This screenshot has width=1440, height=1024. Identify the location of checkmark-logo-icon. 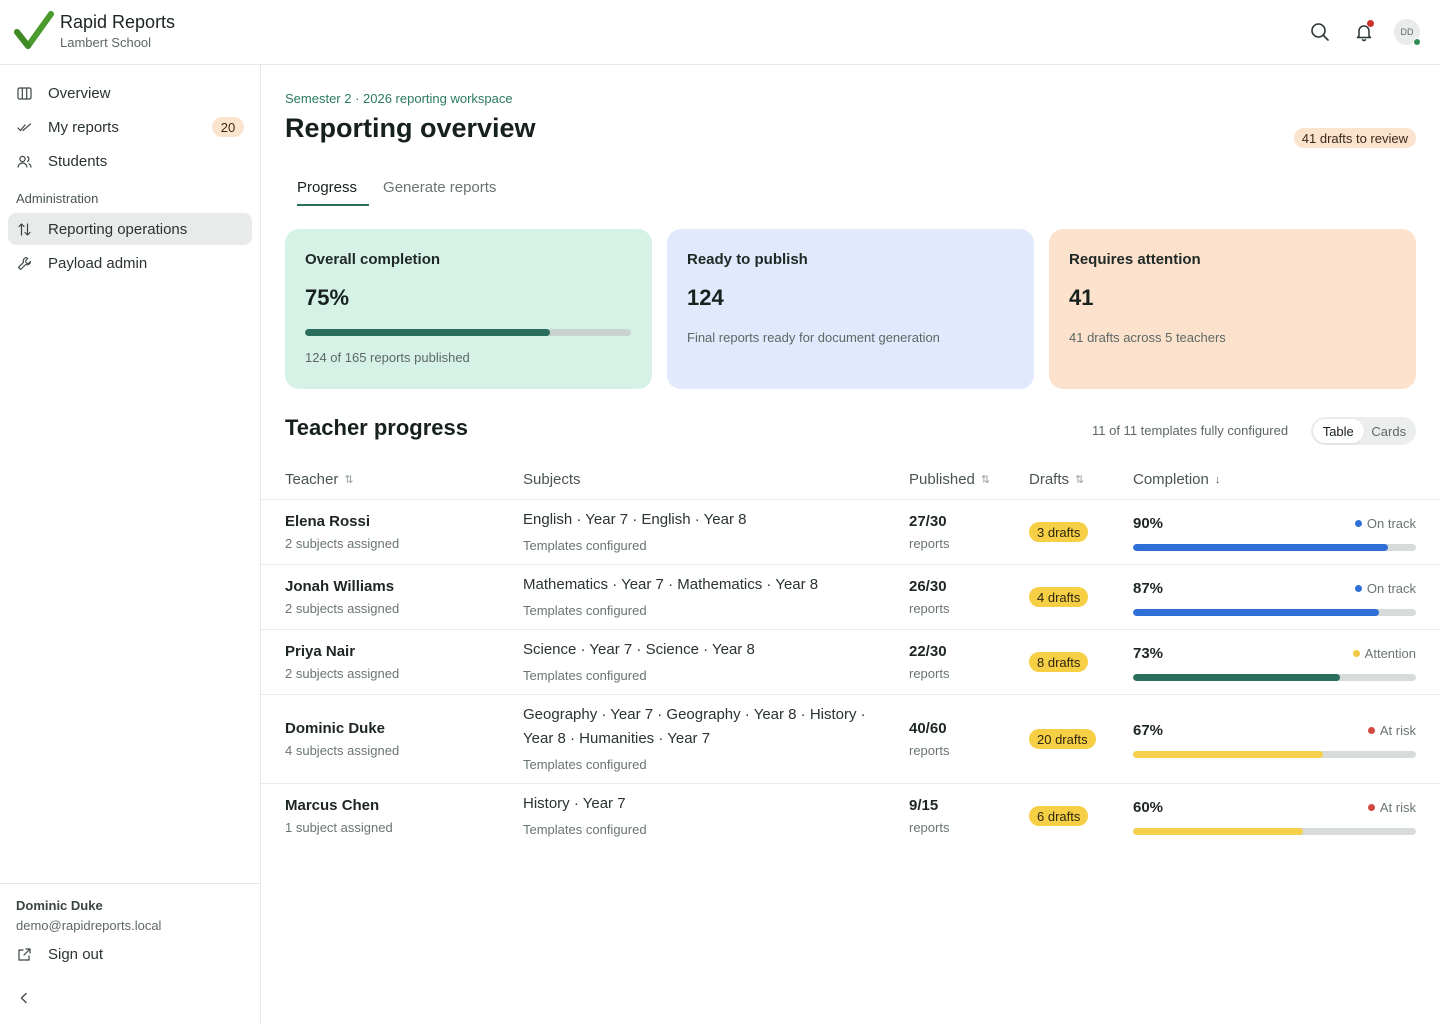
(34, 30).